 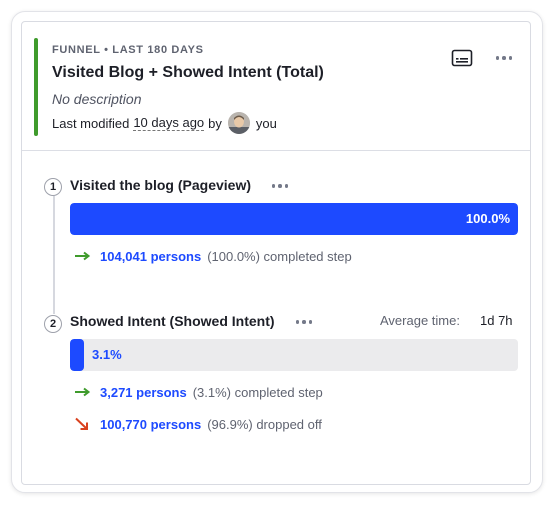 What do you see at coordinates (128, 50) in the screenshot?
I see `insight-kicker: FUNNEL • LAST 180 DAYS` at bounding box center [128, 50].